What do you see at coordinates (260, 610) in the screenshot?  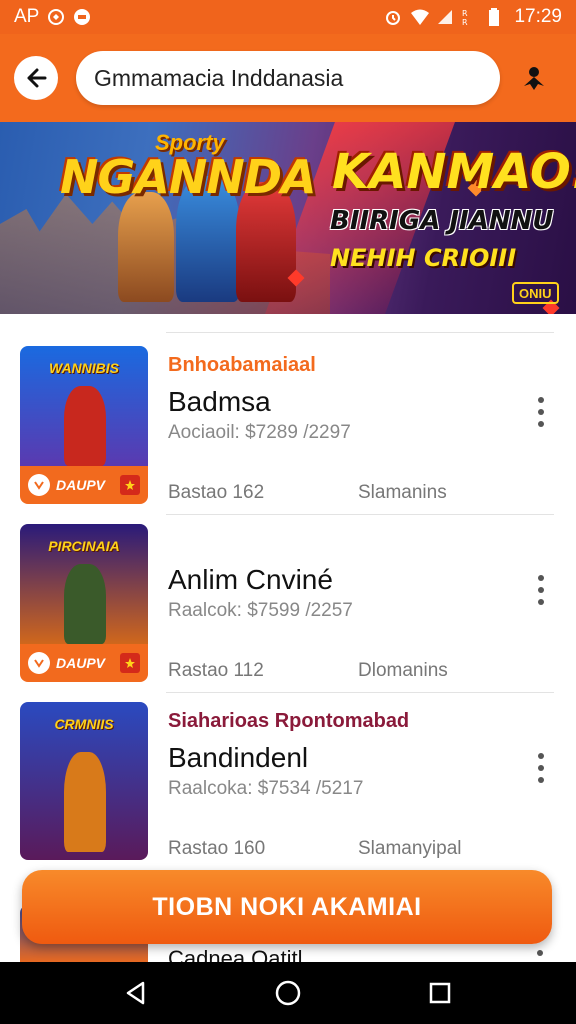 I see `item-meta: Raalcok: $7599 /2257` at bounding box center [260, 610].